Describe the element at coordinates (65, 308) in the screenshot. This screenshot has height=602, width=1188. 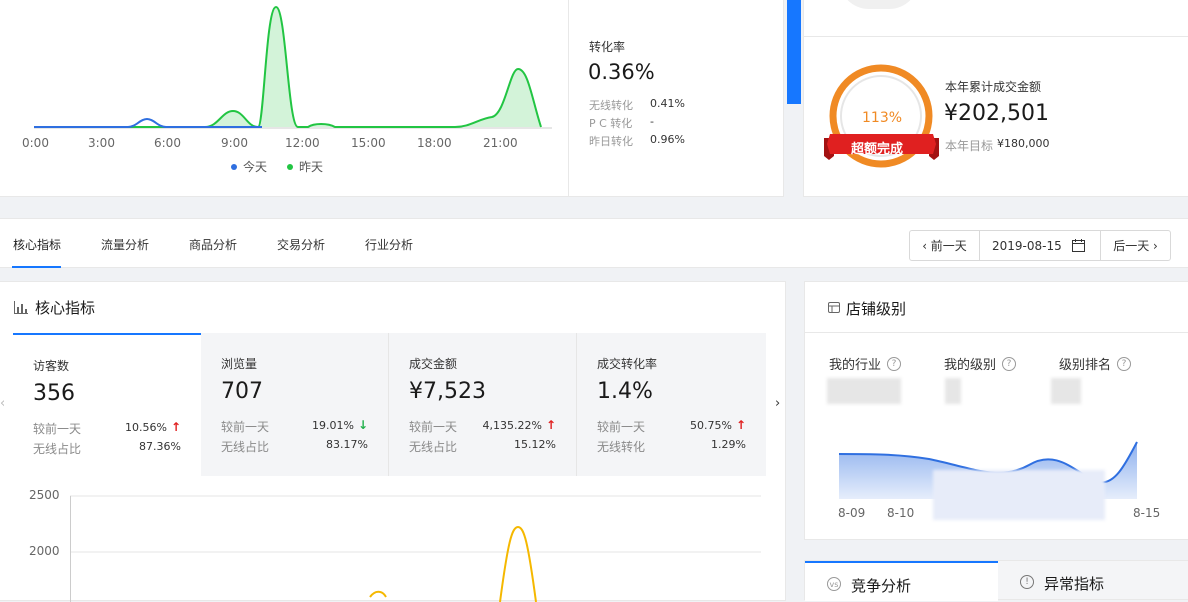
I see `core-metrics-title: 核心指标` at that location.